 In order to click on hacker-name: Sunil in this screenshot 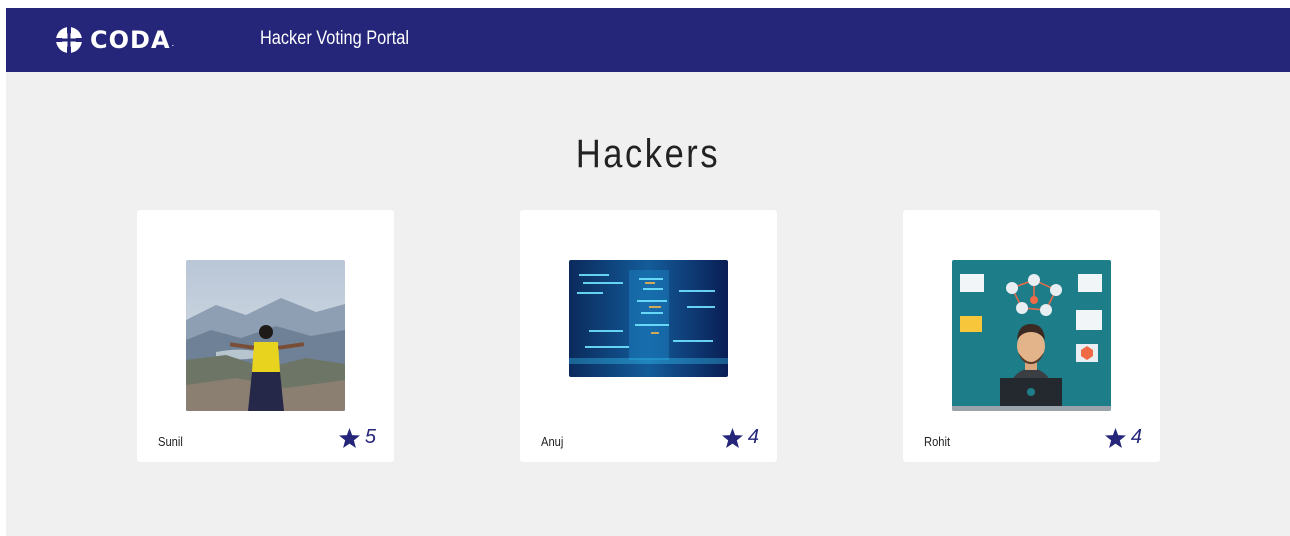, I will do `click(170, 441)`.